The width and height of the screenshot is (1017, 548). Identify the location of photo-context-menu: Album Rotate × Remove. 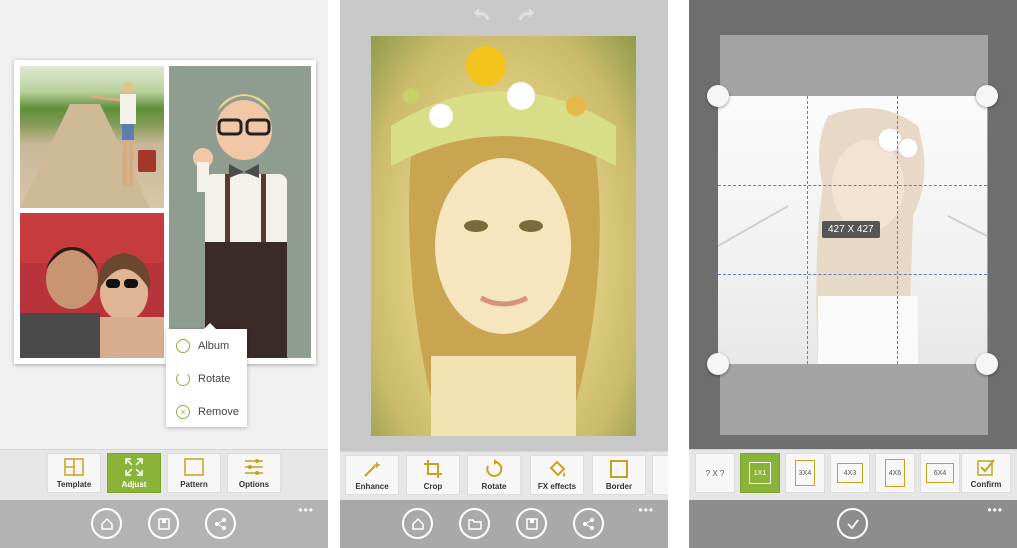
(206, 375).